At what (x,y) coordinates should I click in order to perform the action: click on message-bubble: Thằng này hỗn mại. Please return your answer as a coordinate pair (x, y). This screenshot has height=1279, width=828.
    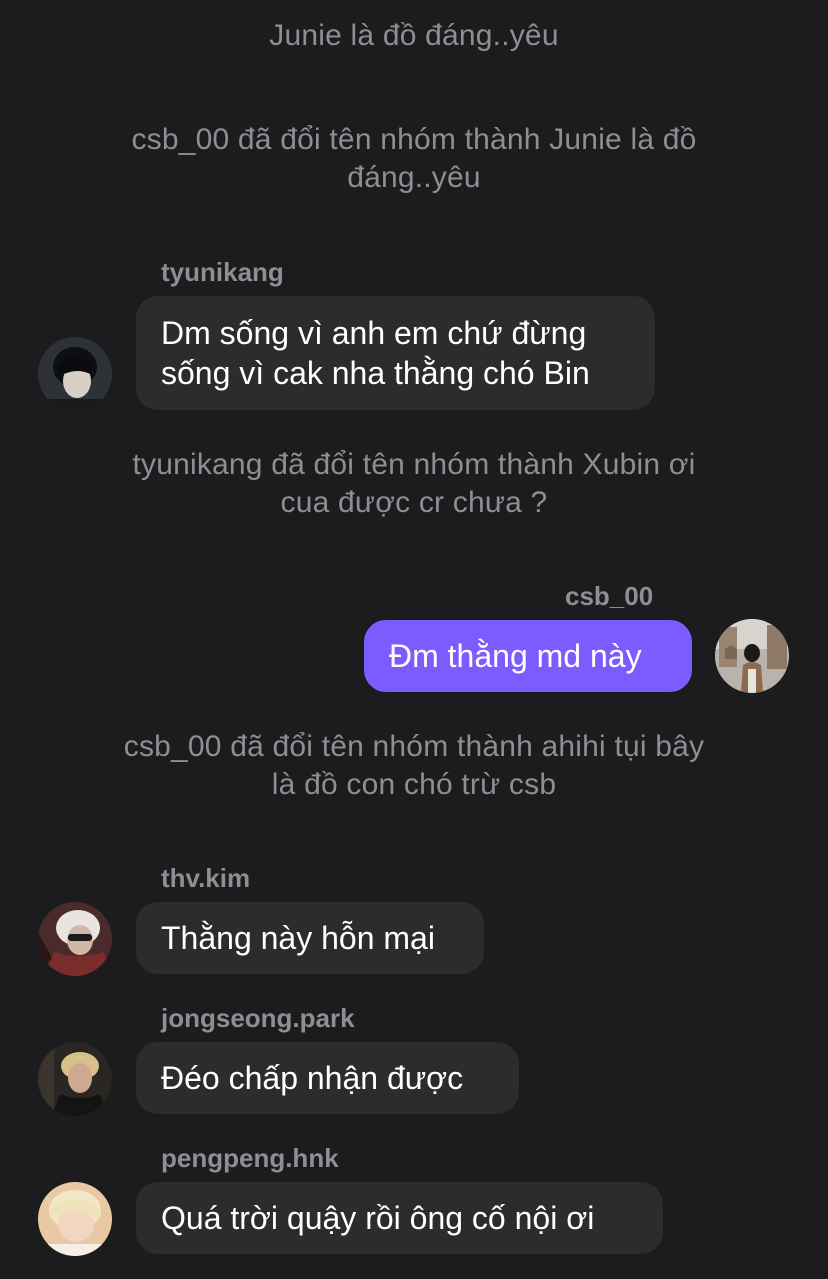
    Looking at the image, I should click on (310, 938).